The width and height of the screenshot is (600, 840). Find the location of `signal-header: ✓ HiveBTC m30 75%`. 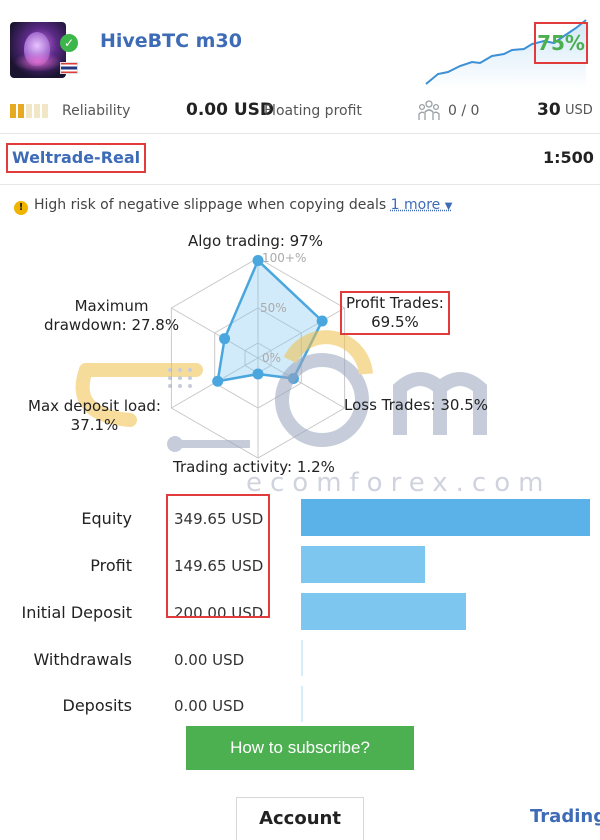

signal-header: ✓ HiveBTC m30 75% is located at coordinates (300, 46).